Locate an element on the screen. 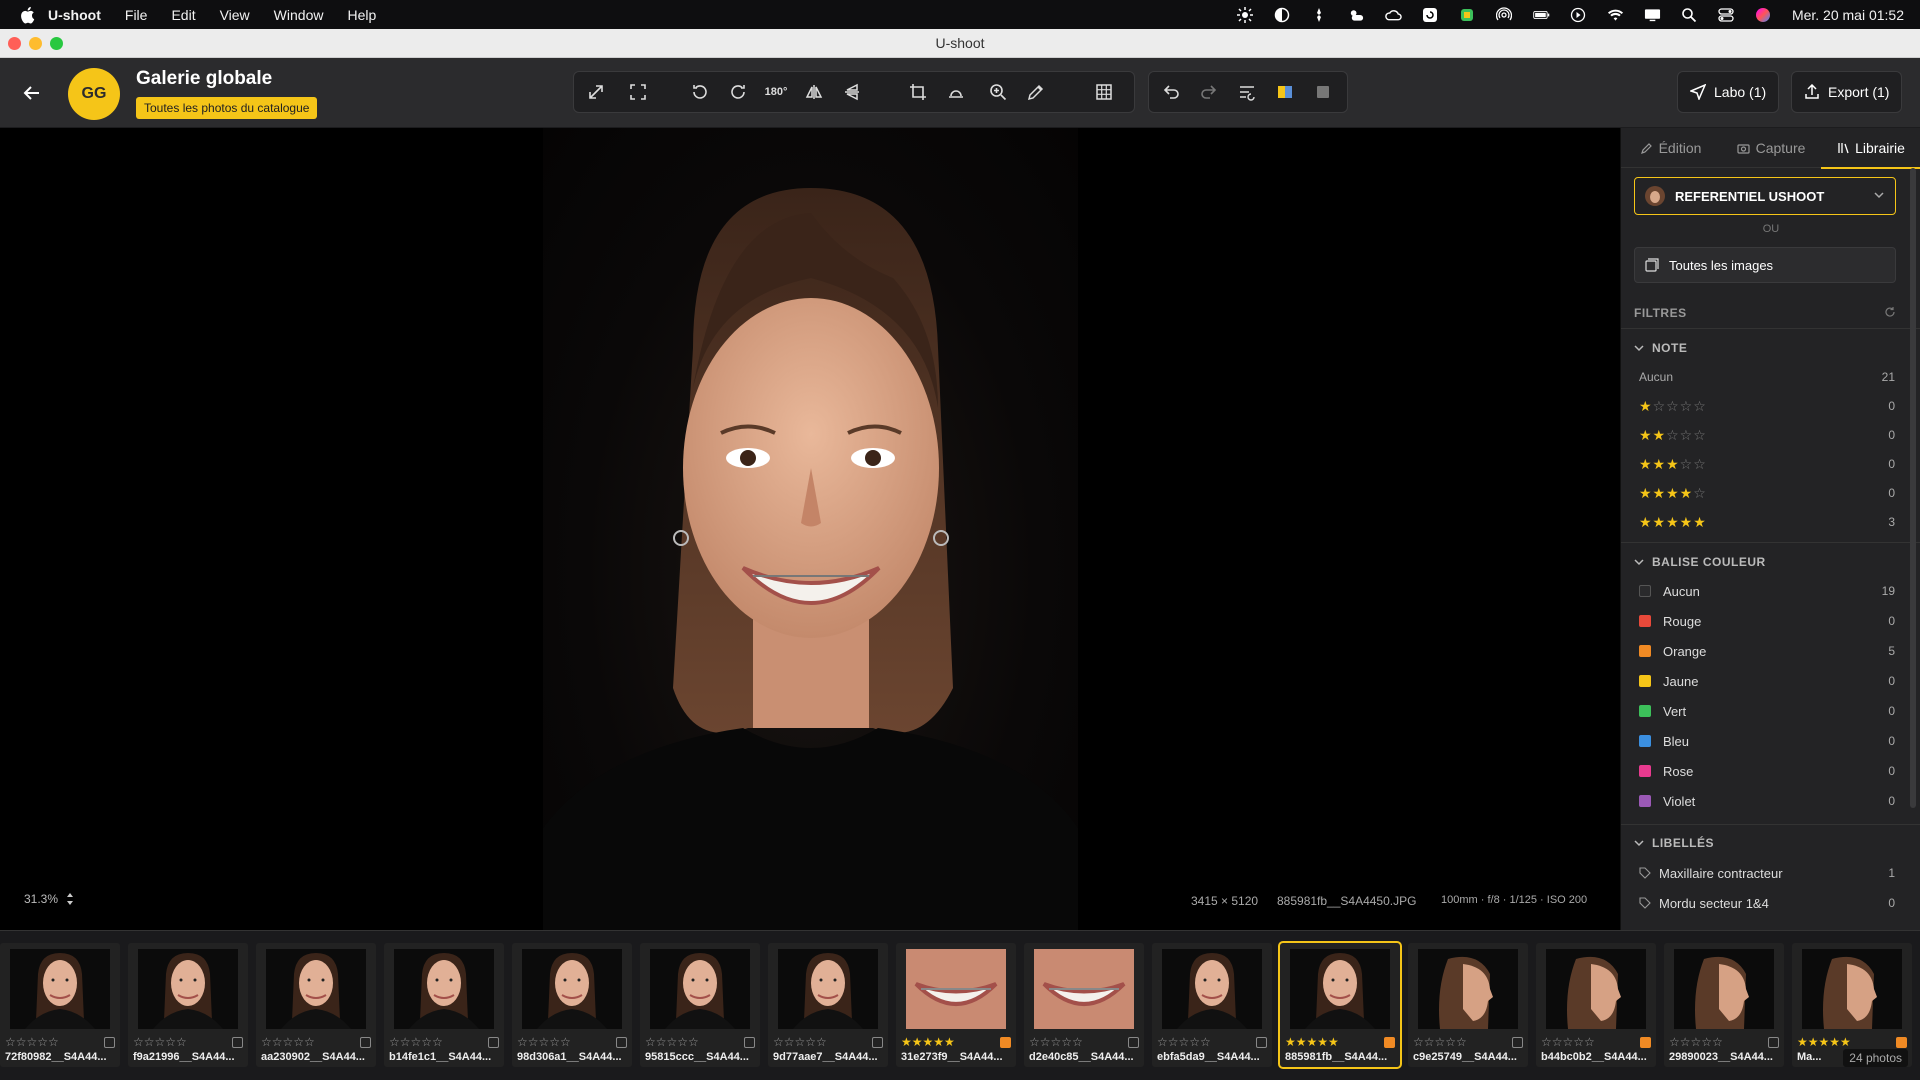 This screenshot has height=1080, width=1920. color-section-header: BALISE COULEUR is located at coordinates (1700, 562).